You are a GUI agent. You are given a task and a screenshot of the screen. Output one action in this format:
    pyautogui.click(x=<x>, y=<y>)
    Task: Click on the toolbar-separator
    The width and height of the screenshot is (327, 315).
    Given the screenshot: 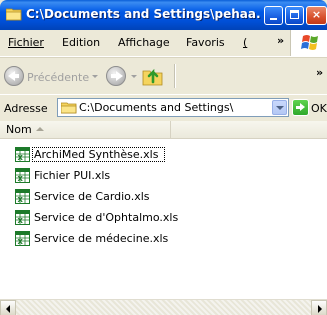 What is the action you would take?
    pyautogui.click(x=175, y=76)
    